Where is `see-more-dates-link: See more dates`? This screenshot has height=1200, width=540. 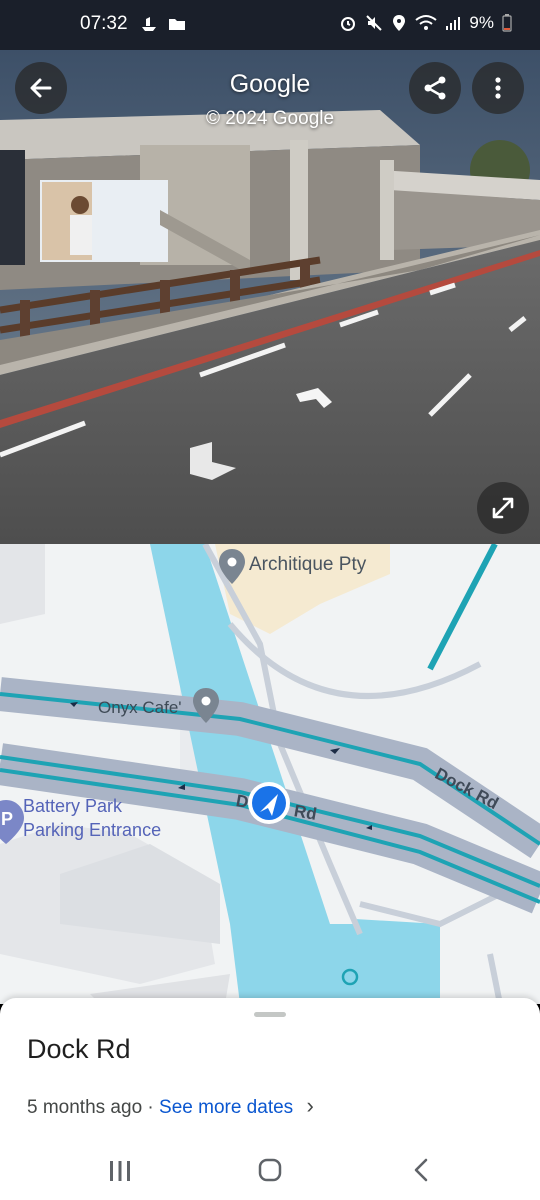 see-more-dates-link: See more dates is located at coordinates (226, 1107).